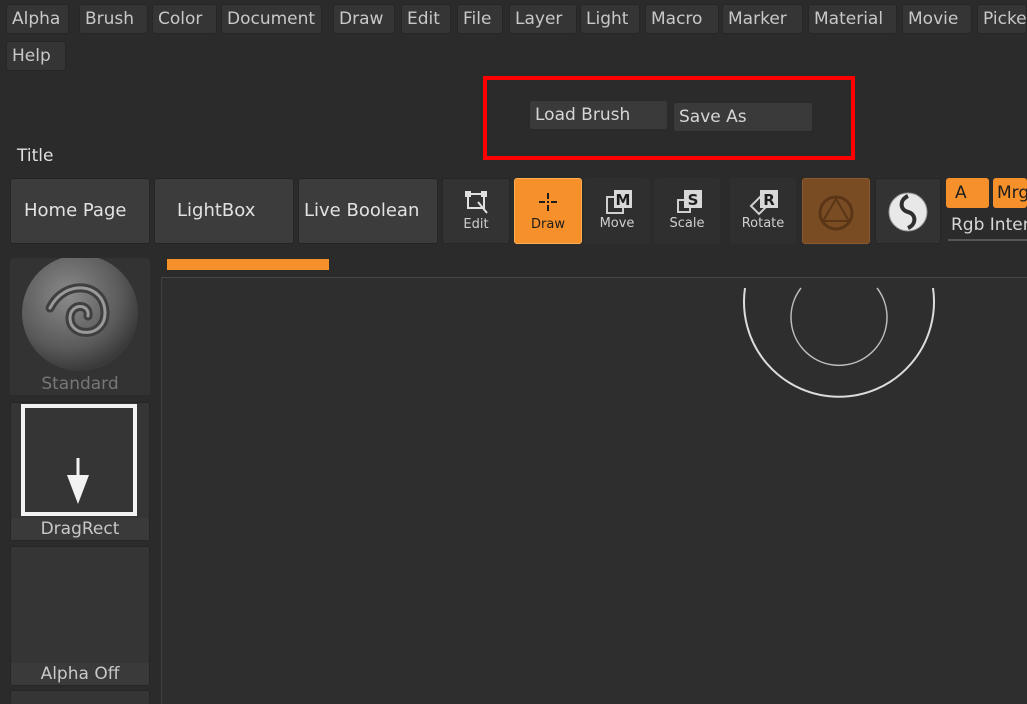 This screenshot has height=704, width=1027. What do you see at coordinates (476, 203) in the screenshot?
I see `edit-icon` at bounding box center [476, 203].